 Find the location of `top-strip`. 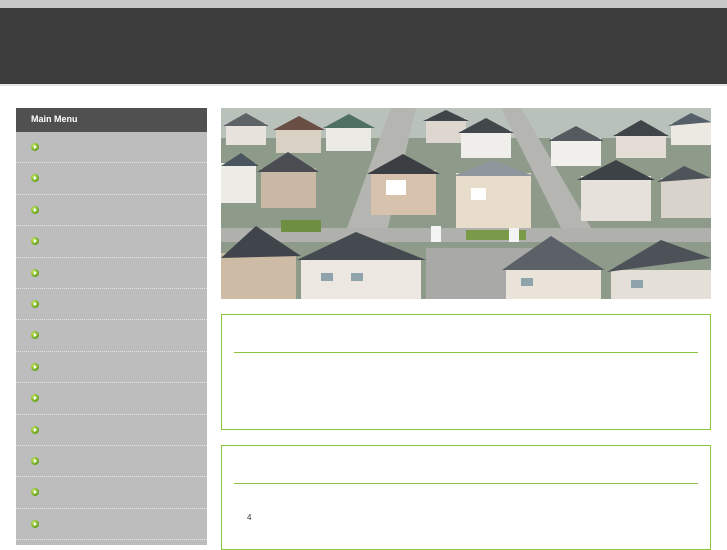

top-strip is located at coordinates (363, 4).